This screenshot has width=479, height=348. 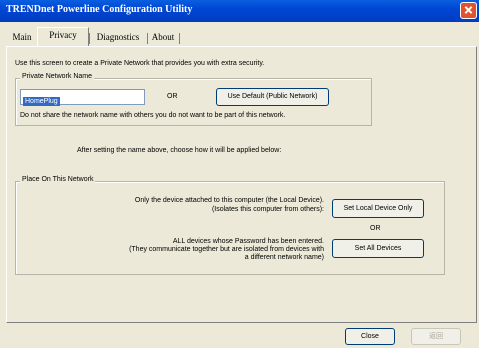 I want to click on use-default-button: Use Default (Public Network), so click(x=272, y=97).